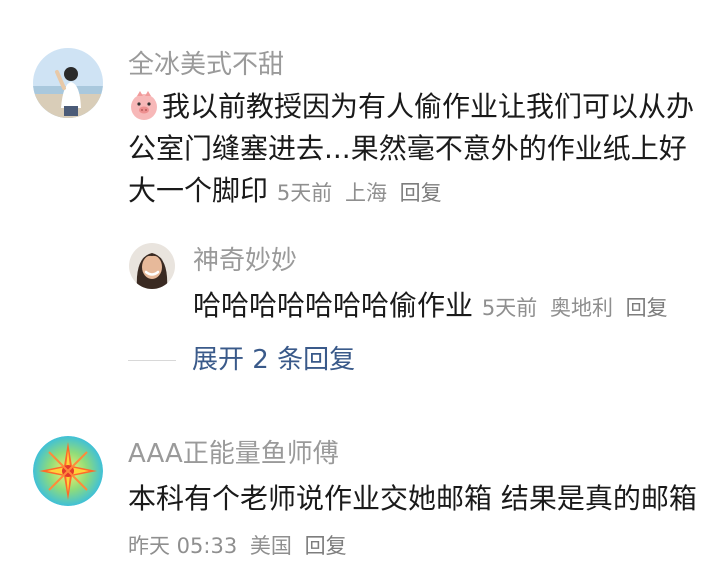 This screenshot has height=570, width=718. I want to click on comment-location: 上海, so click(365, 193).